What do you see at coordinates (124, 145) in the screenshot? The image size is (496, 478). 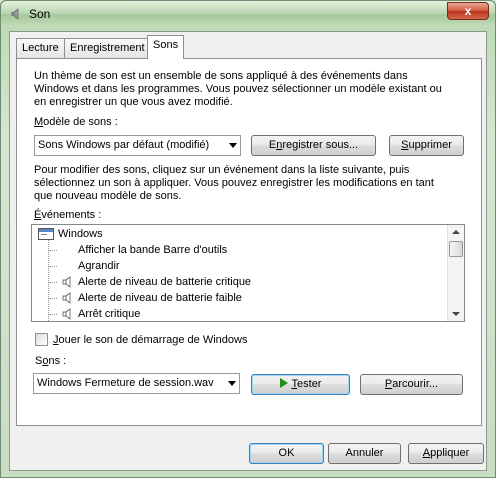 I see `dropdown-value: Sons Windows par défaut (modifié)` at bounding box center [124, 145].